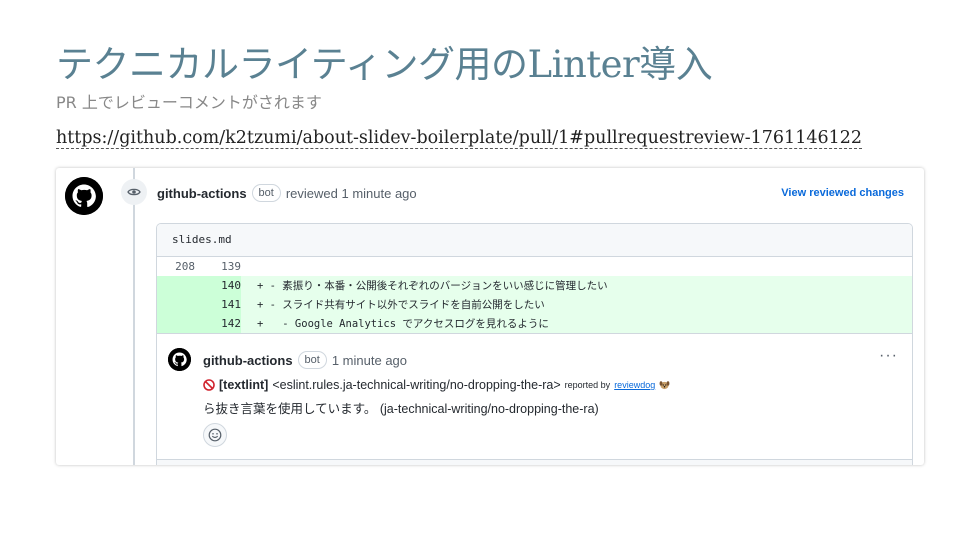  I want to click on reviewdog-link: reviewdog, so click(634, 385).